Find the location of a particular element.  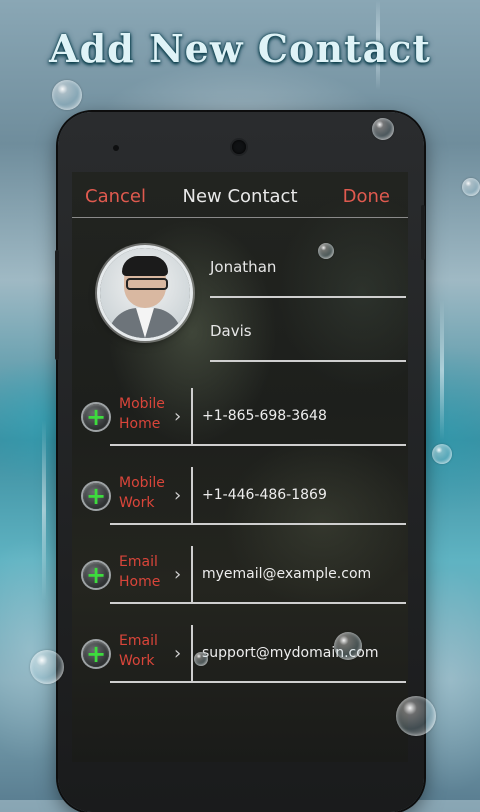

field-type-label: Mobile Work is located at coordinates (147, 493).